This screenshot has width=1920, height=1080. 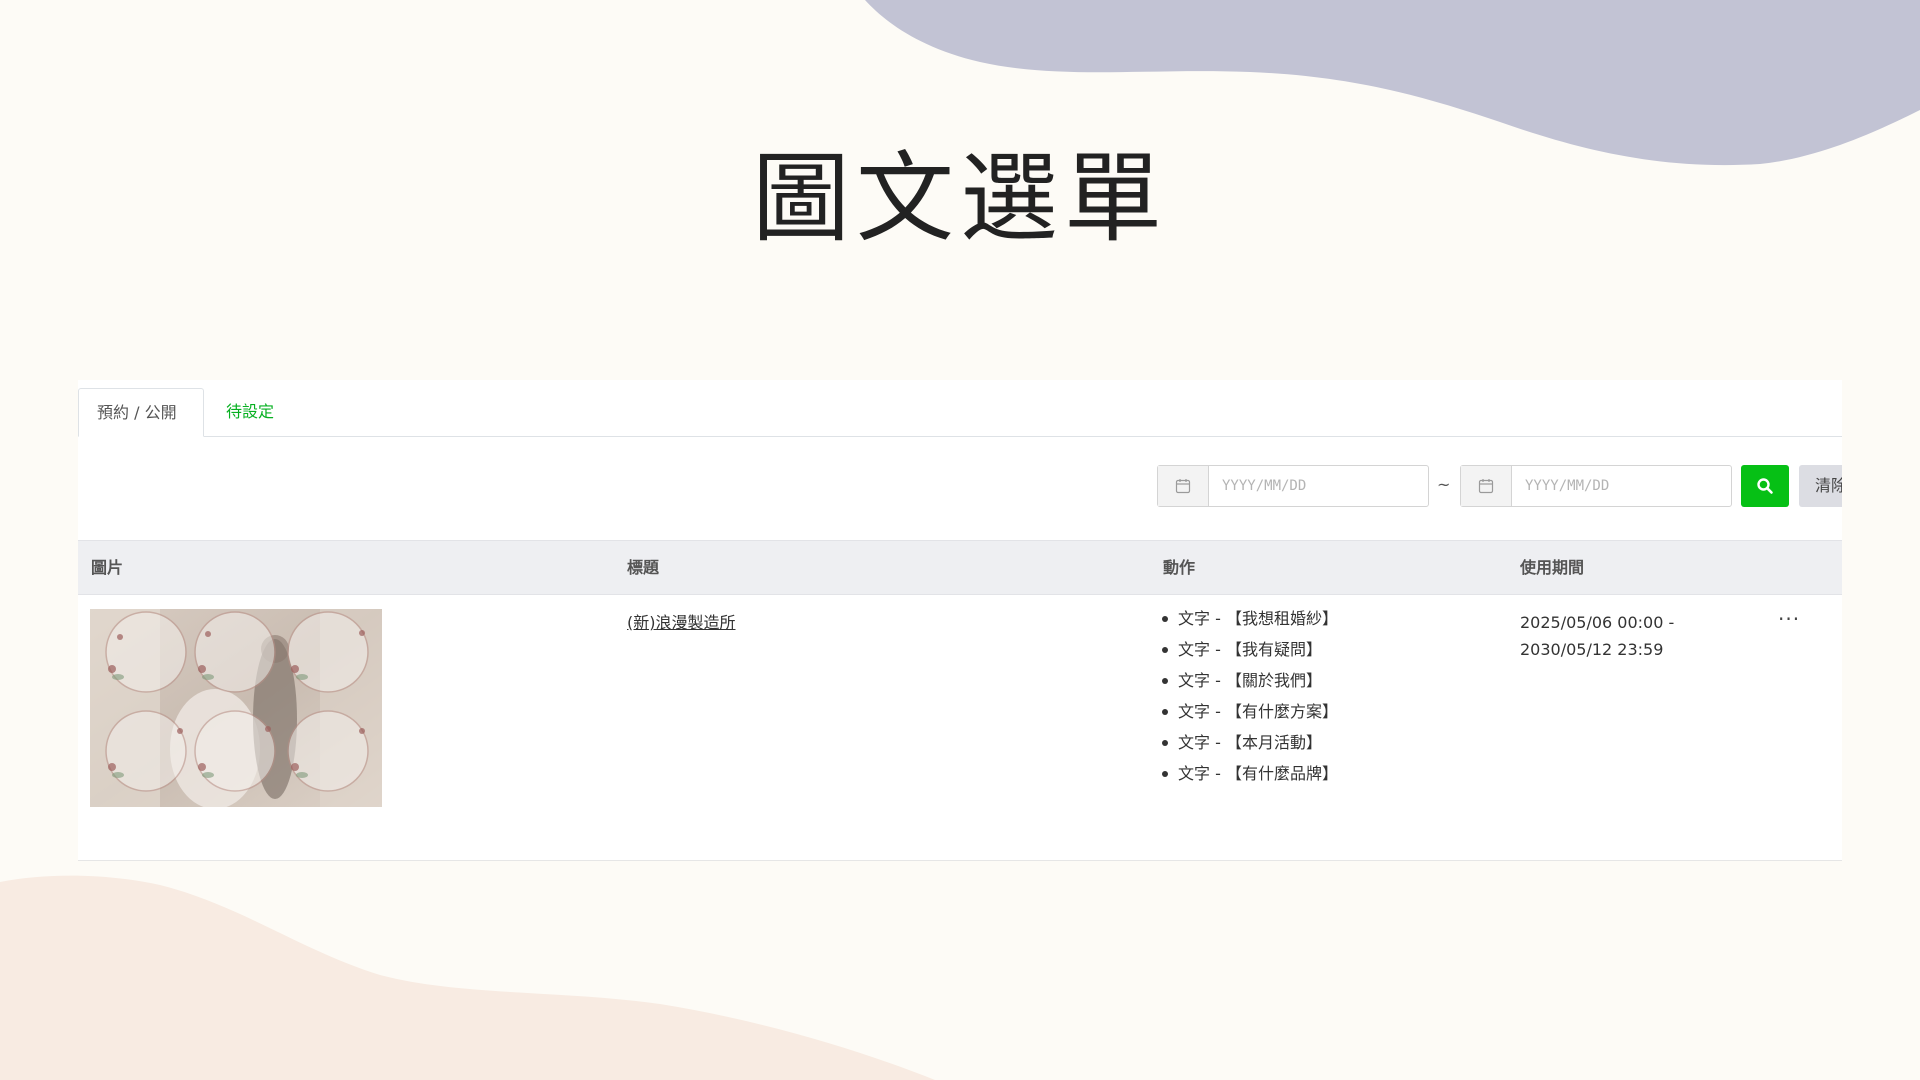 I want to click on list-item: 文字 - 【有什麼方案】, so click(x=1249, y=711).